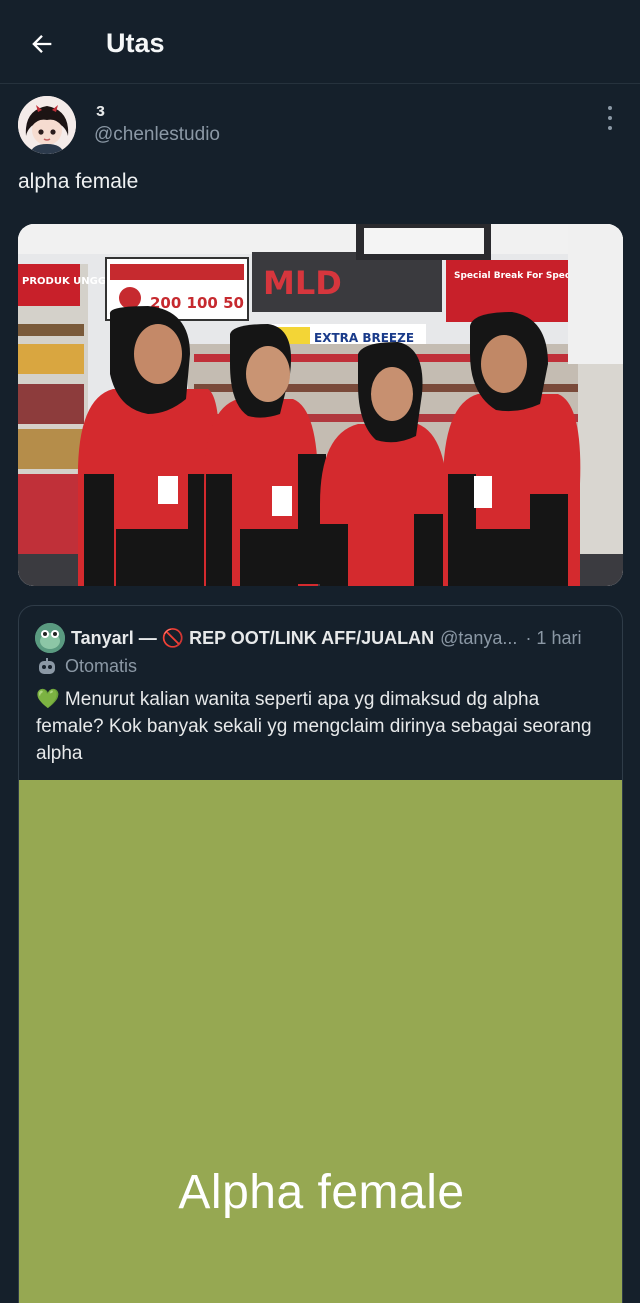 This screenshot has width=640, height=1303. What do you see at coordinates (157, 135) in the screenshot?
I see `user-handle: @chenlestudio` at bounding box center [157, 135].